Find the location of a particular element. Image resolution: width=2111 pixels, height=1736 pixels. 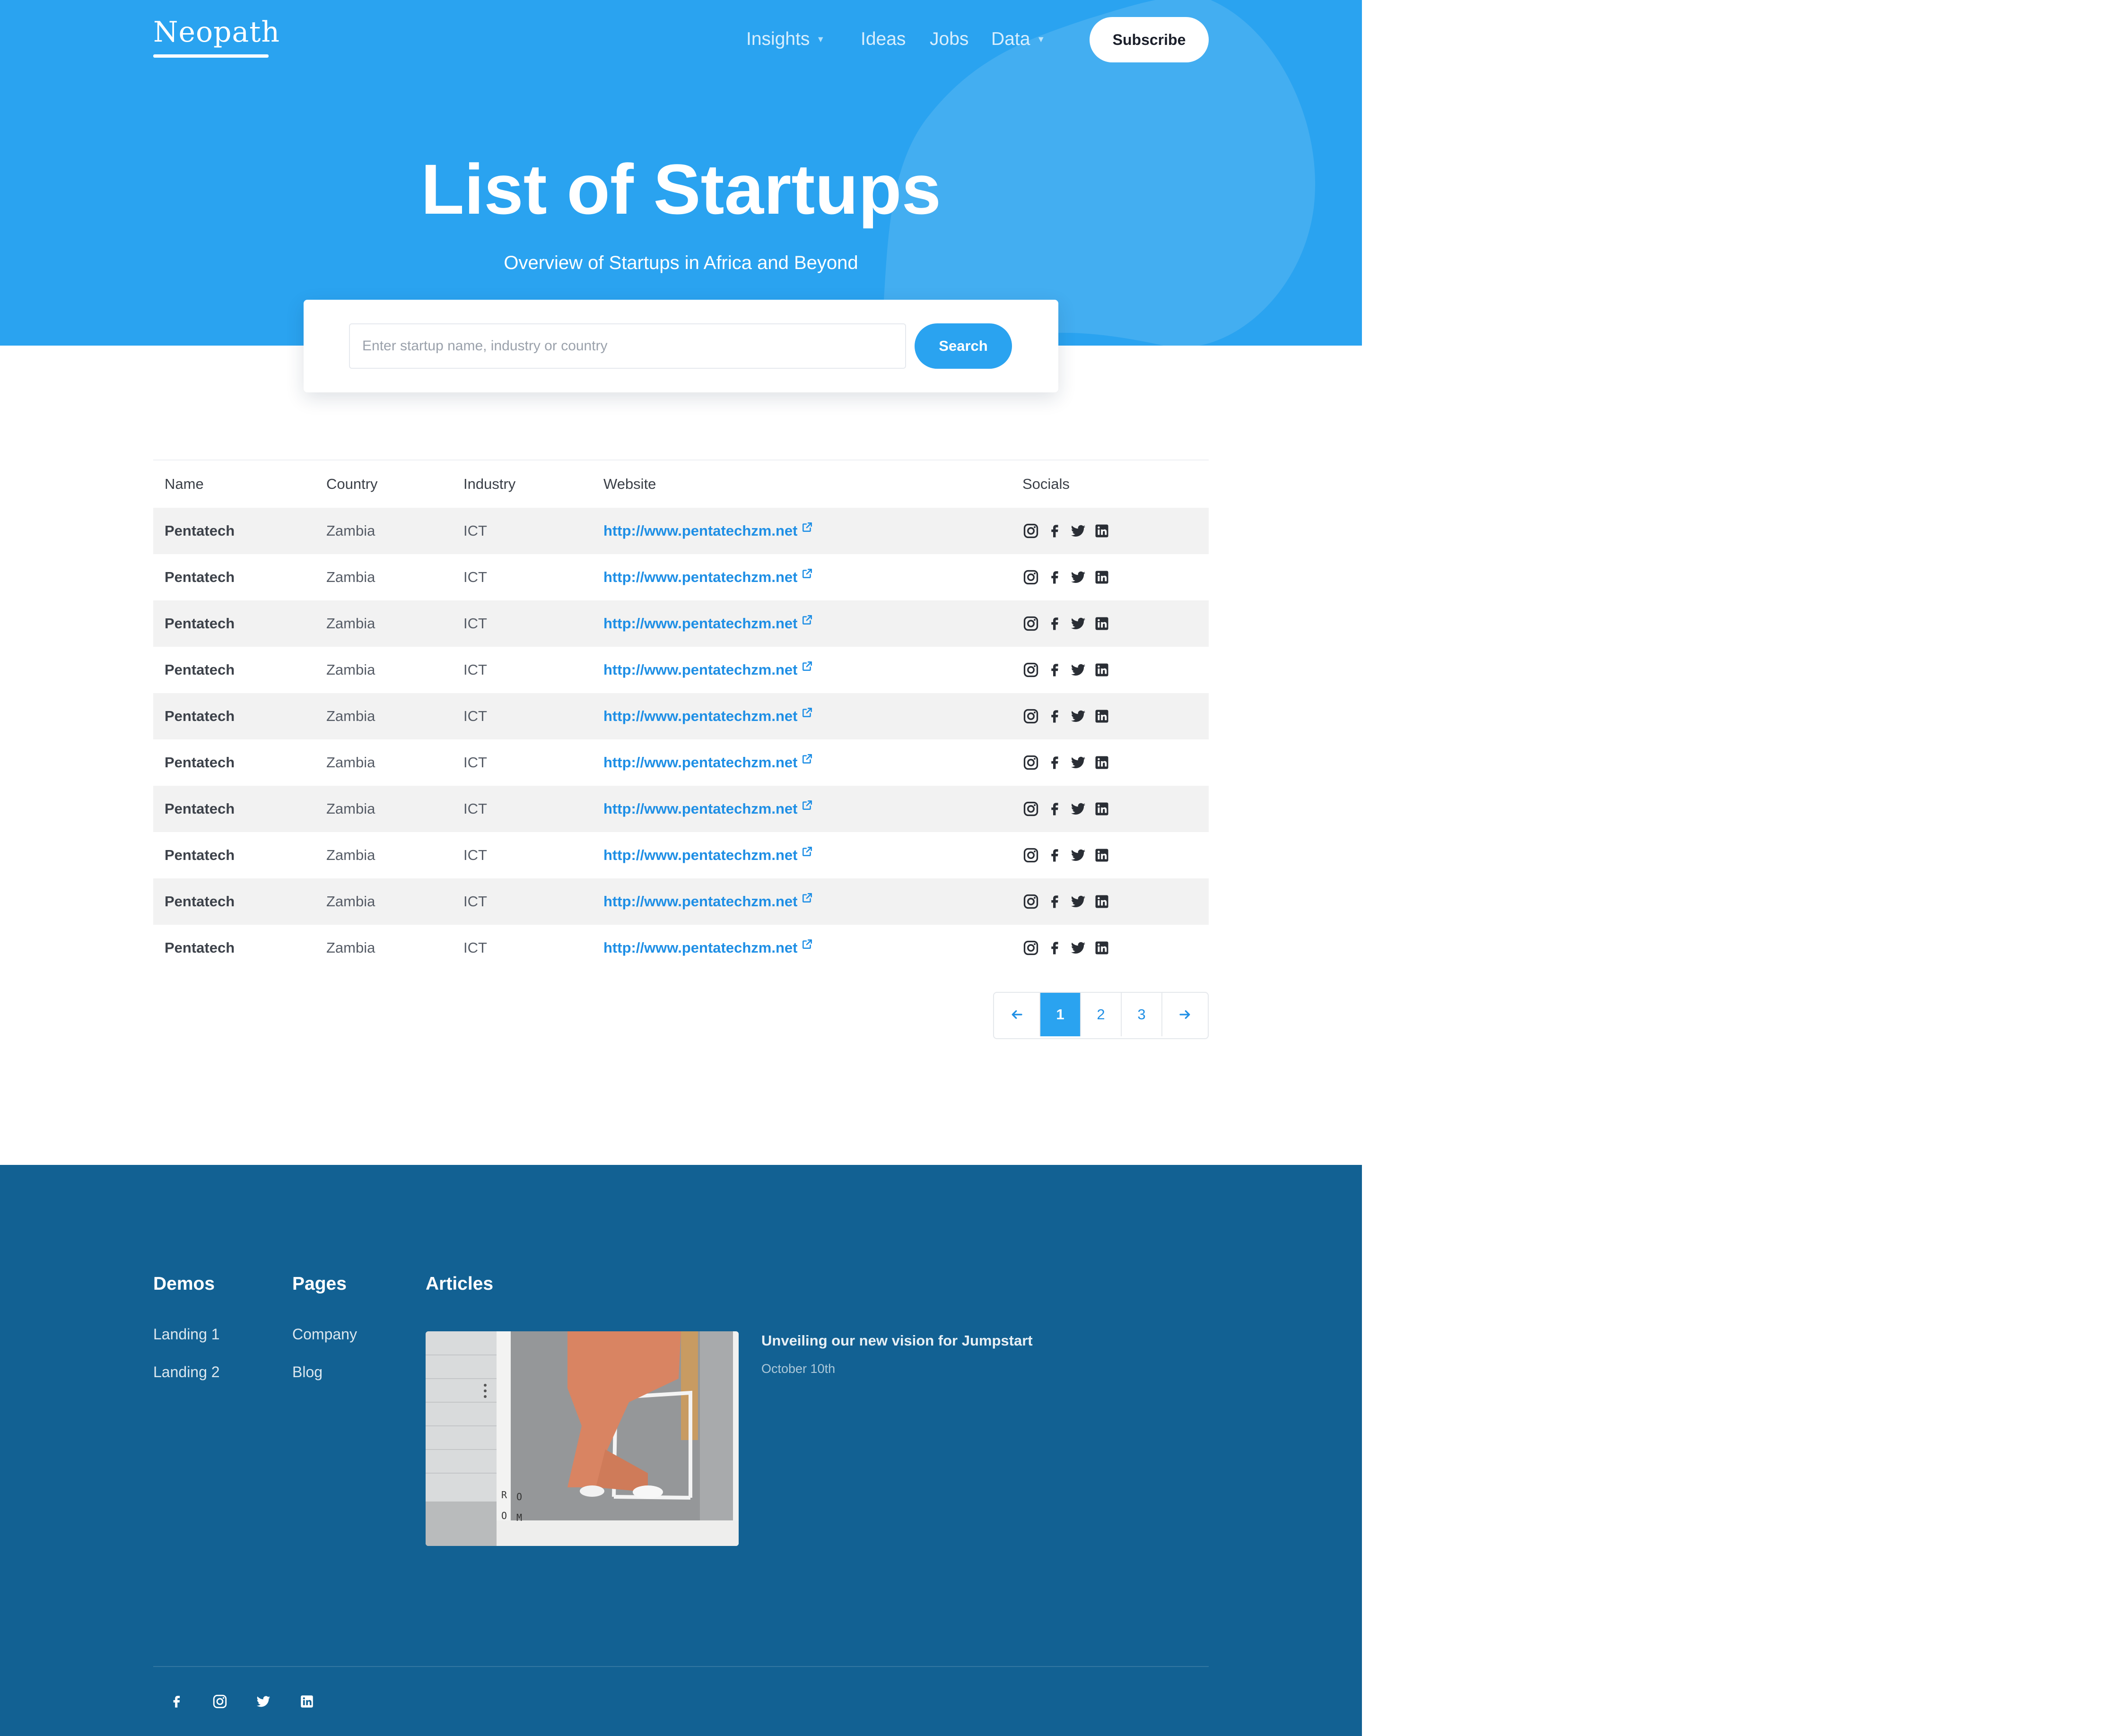

nav-item-label: Jobs is located at coordinates (949, 39).